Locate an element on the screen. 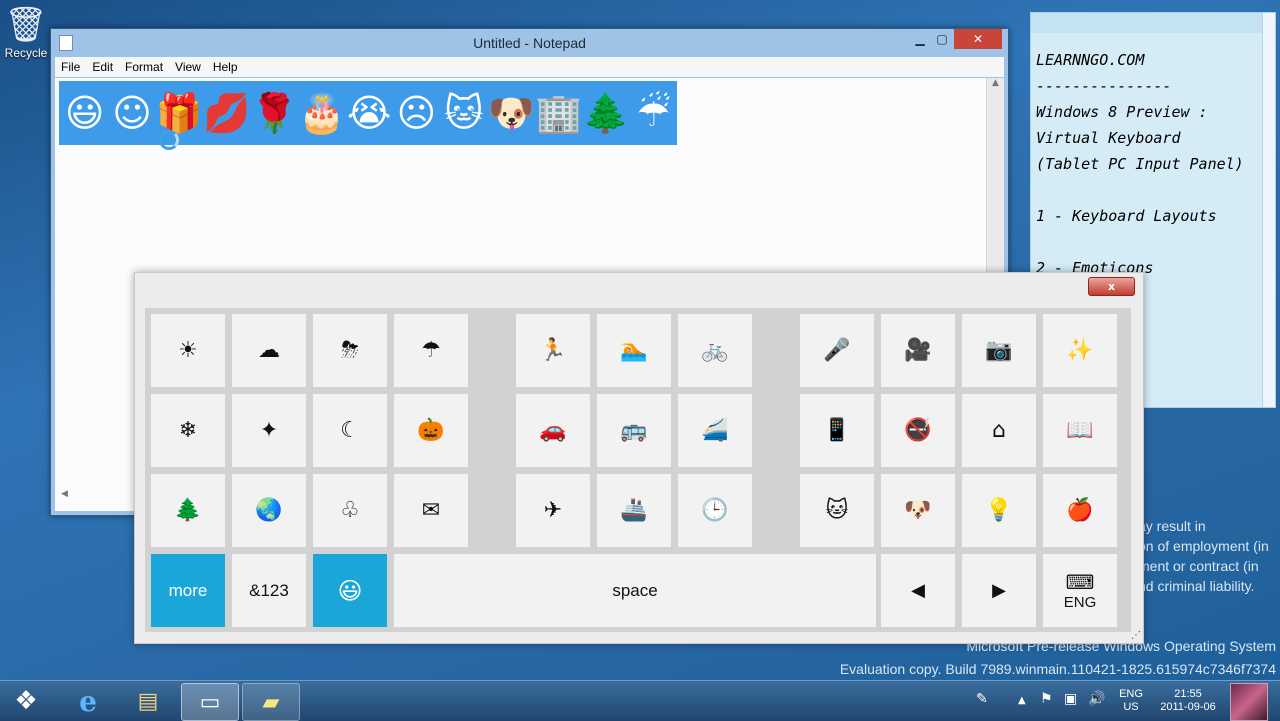 The image size is (1280, 721). key-house: ⌂ is located at coordinates (999, 430).